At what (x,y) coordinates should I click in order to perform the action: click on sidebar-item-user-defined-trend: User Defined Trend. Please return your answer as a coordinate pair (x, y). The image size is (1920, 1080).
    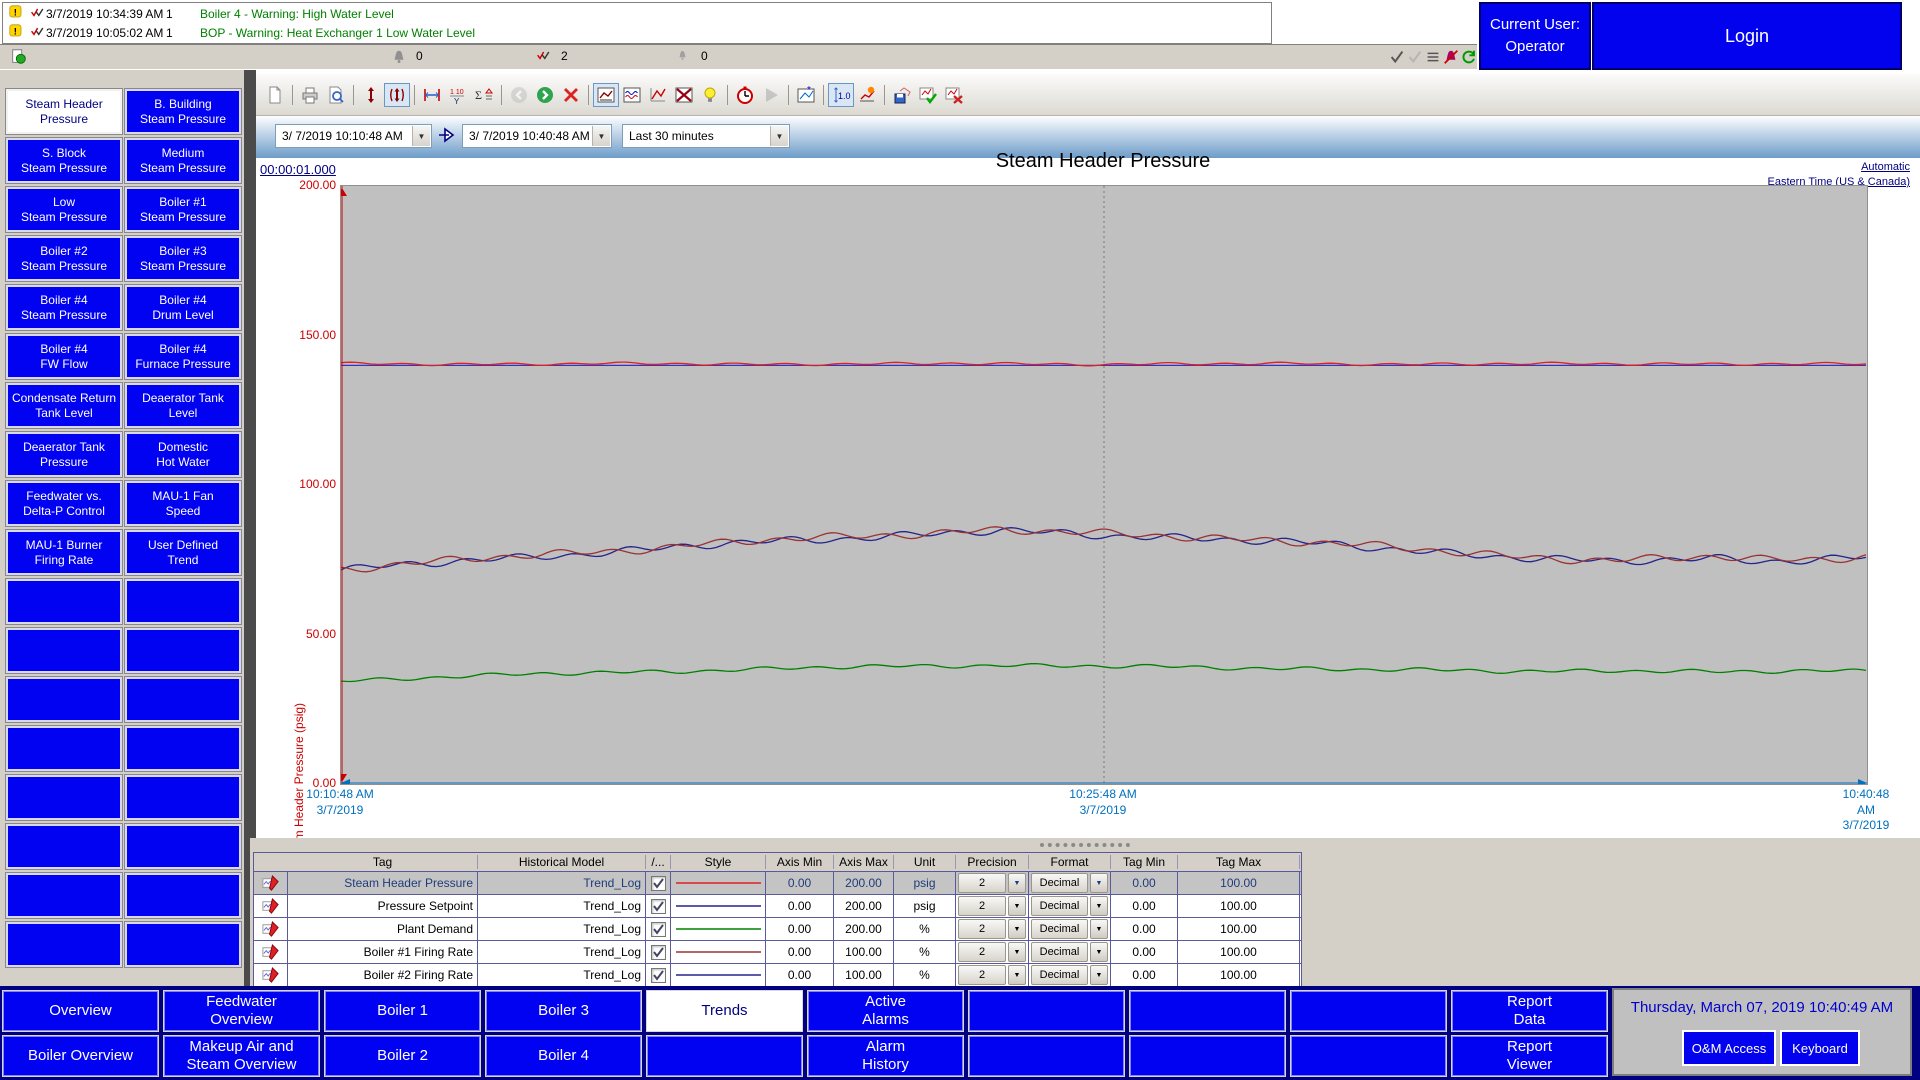
    Looking at the image, I should click on (183, 552).